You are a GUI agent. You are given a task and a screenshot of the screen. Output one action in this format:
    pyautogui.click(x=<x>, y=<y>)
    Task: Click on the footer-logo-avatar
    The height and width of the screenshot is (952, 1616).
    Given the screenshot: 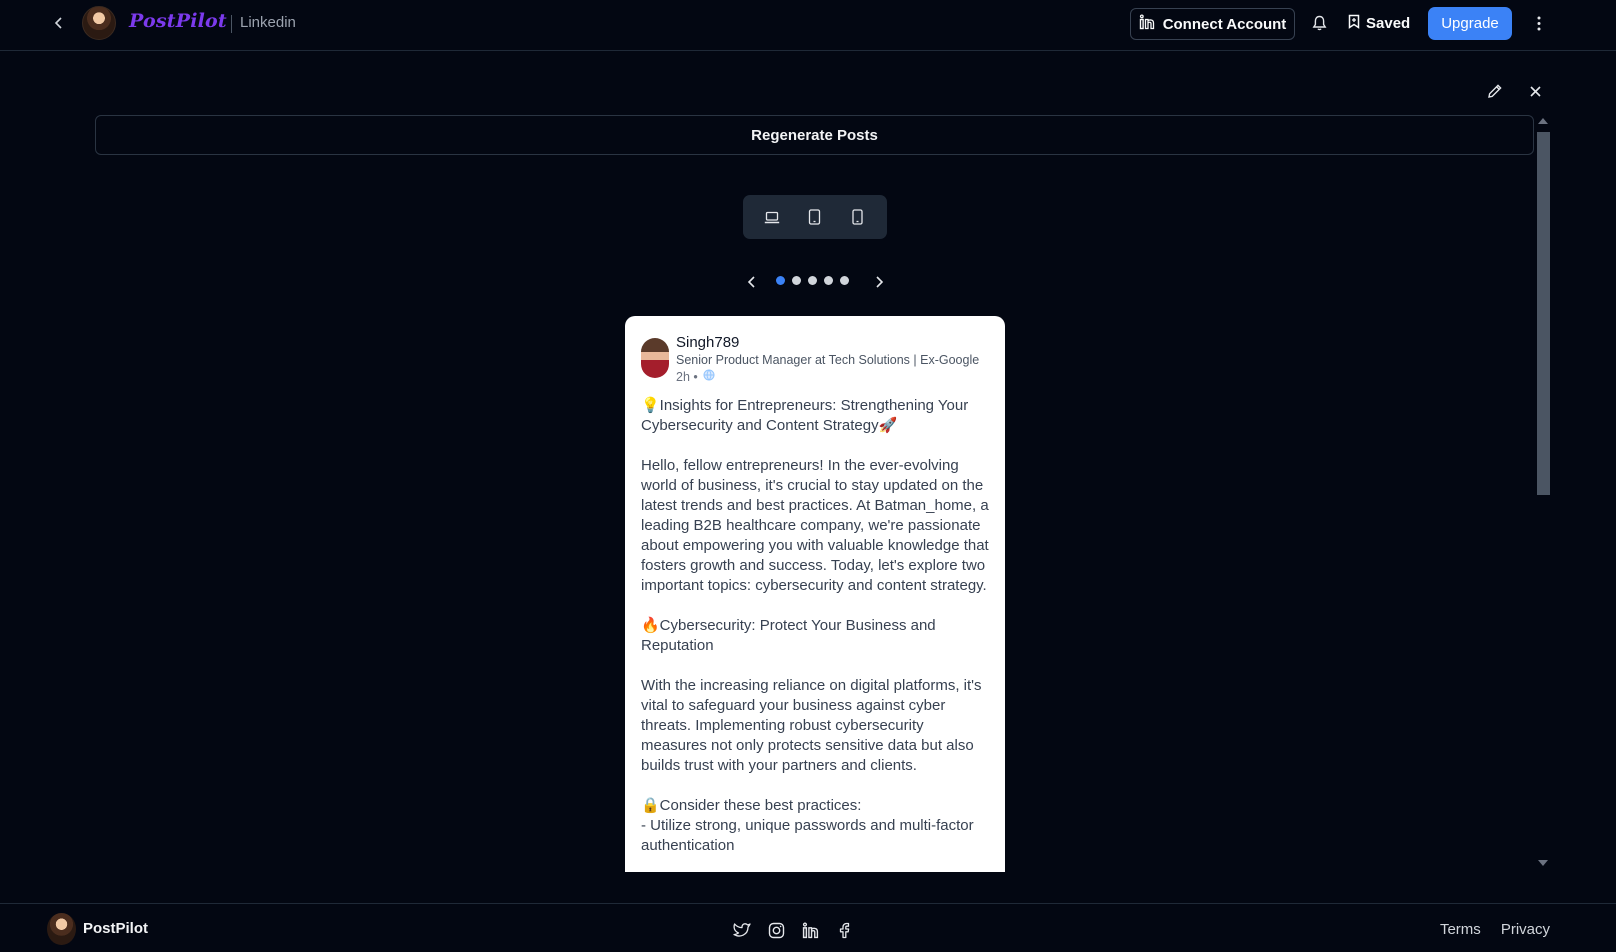 What is the action you would take?
    pyautogui.click(x=61, y=929)
    